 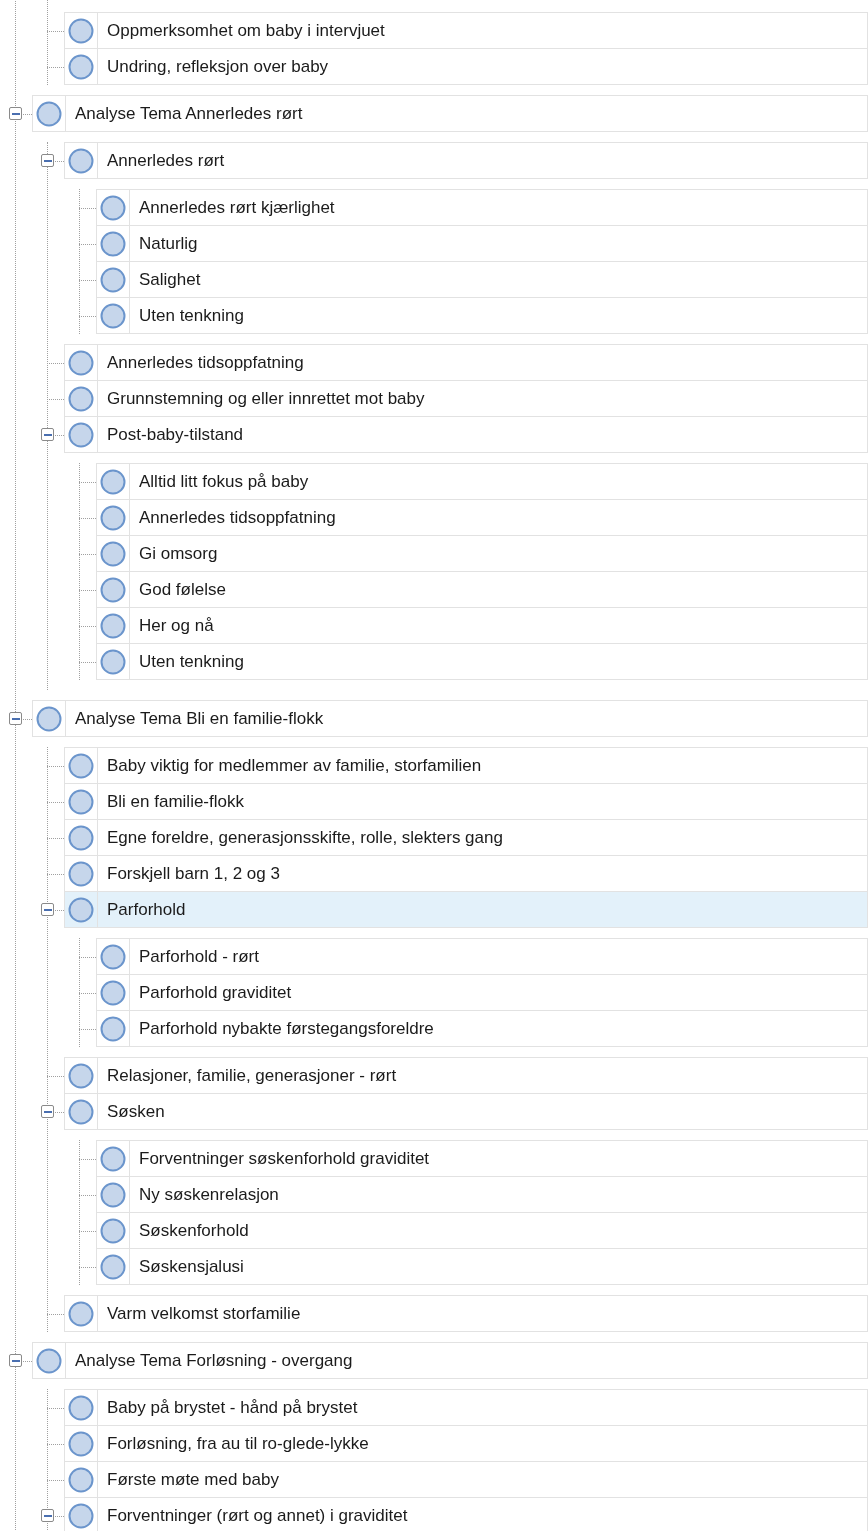 What do you see at coordinates (450, 1360) in the screenshot?
I see `tree-item: Analyse Tema Forløsning - overgang` at bounding box center [450, 1360].